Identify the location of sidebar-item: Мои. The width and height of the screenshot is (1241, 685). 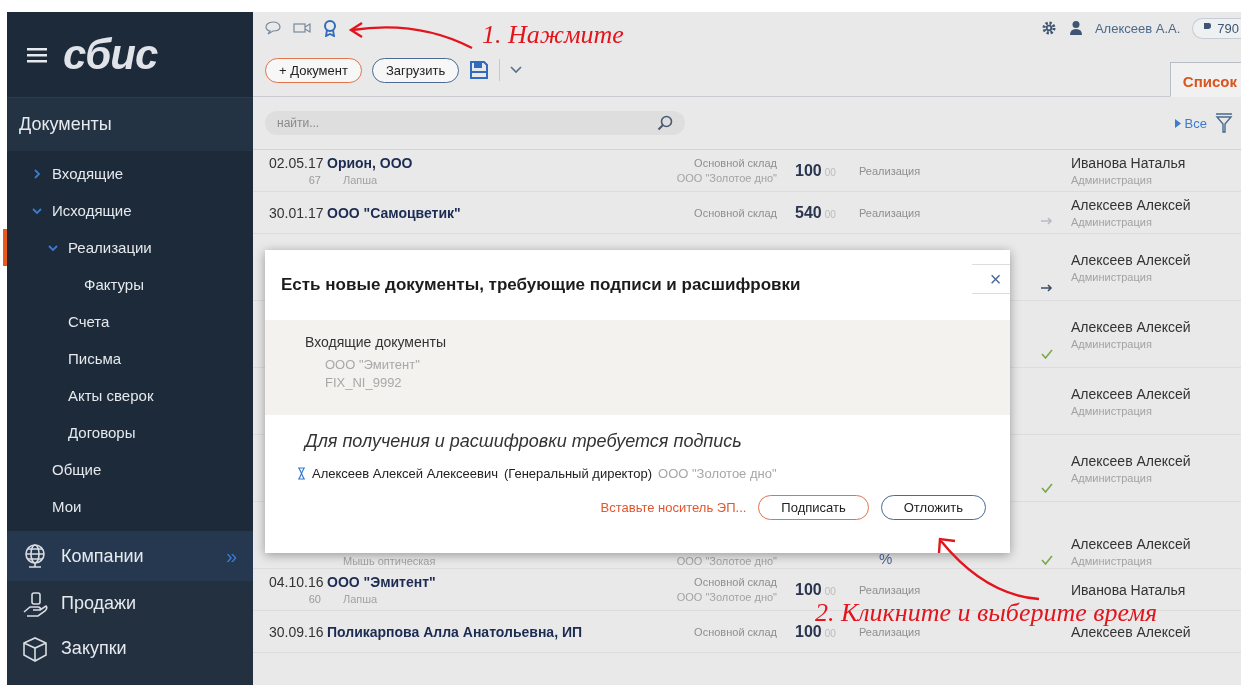
(130, 506).